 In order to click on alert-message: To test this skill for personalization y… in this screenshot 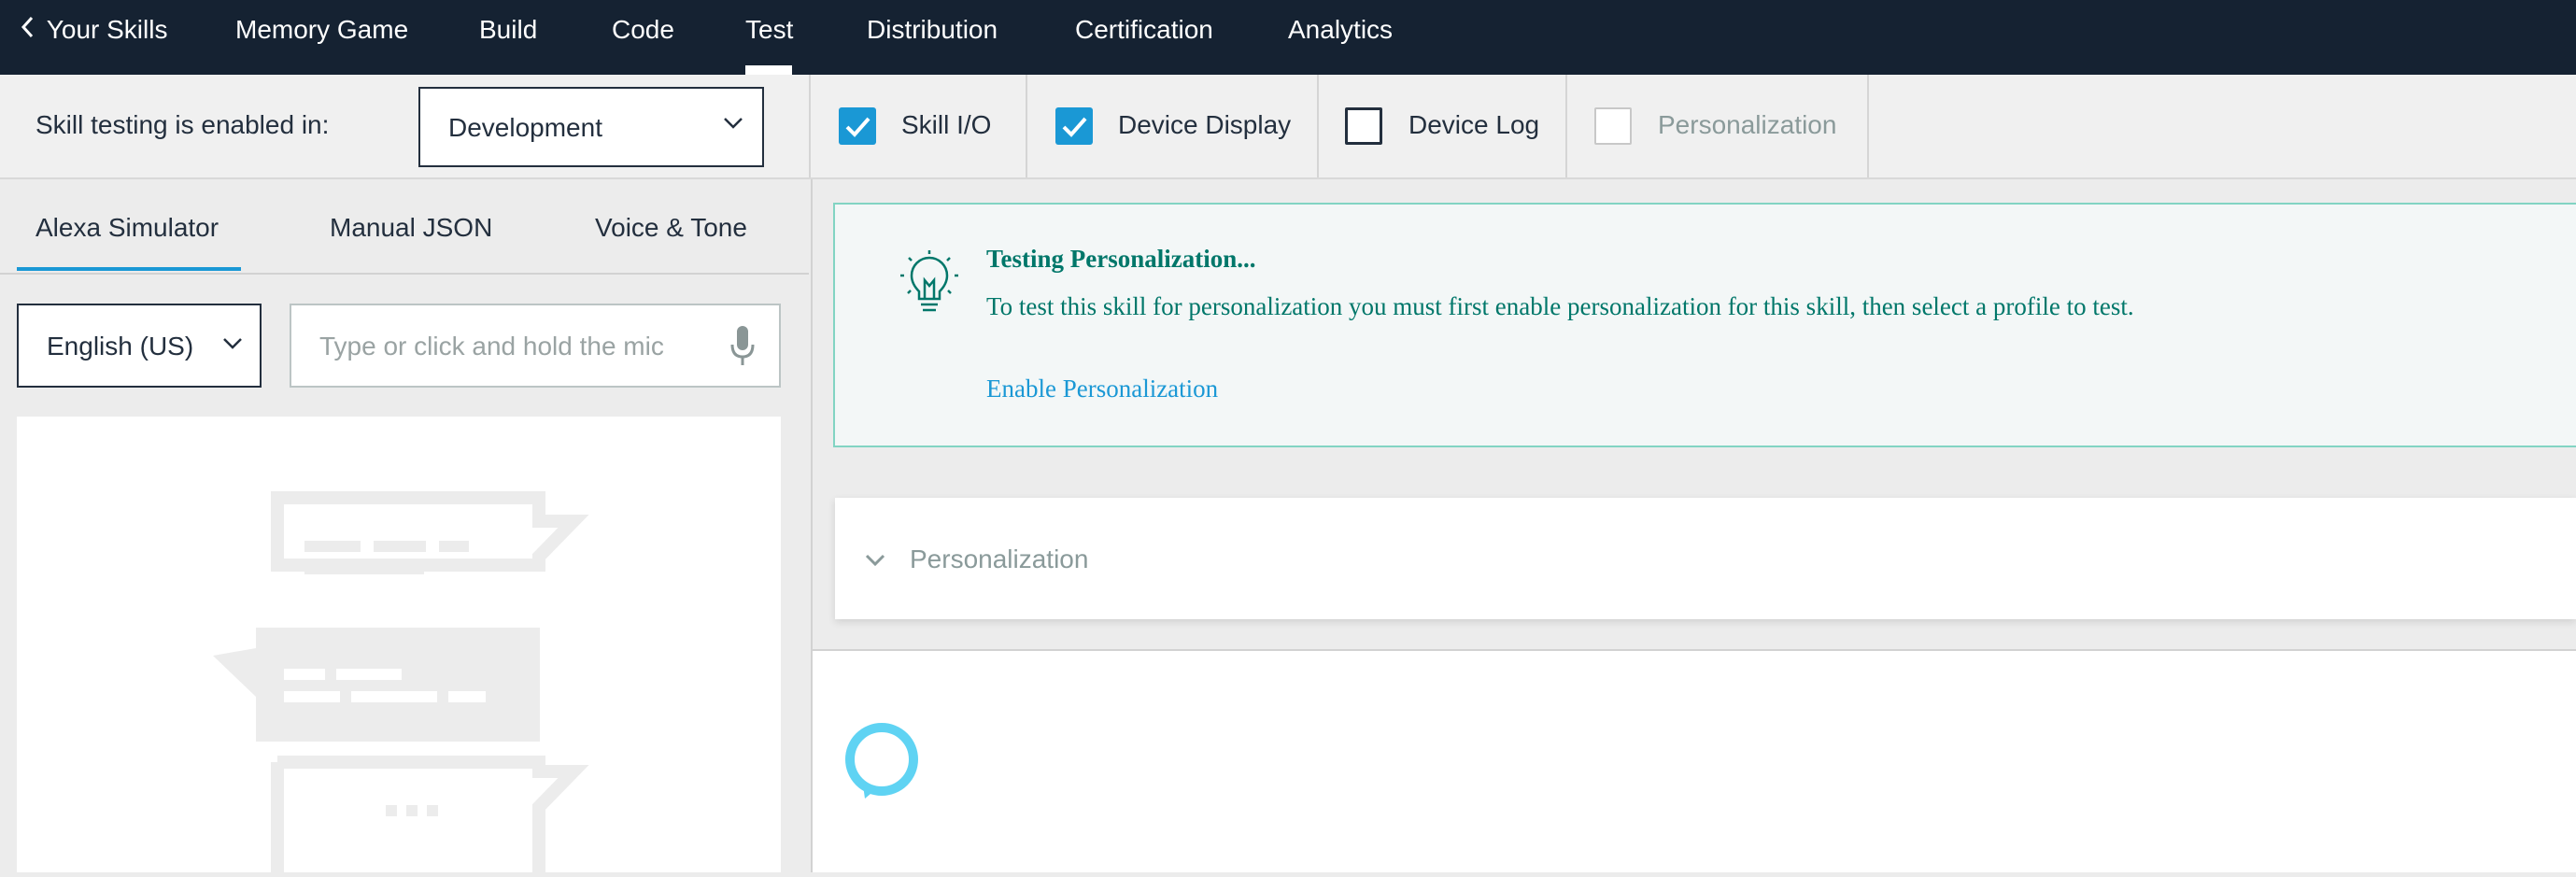, I will do `click(1560, 306)`.